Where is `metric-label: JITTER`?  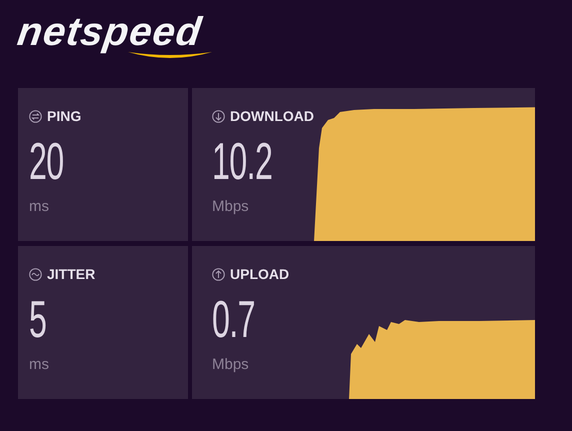 metric-label: JITTER is located at coordinates (71, 274).